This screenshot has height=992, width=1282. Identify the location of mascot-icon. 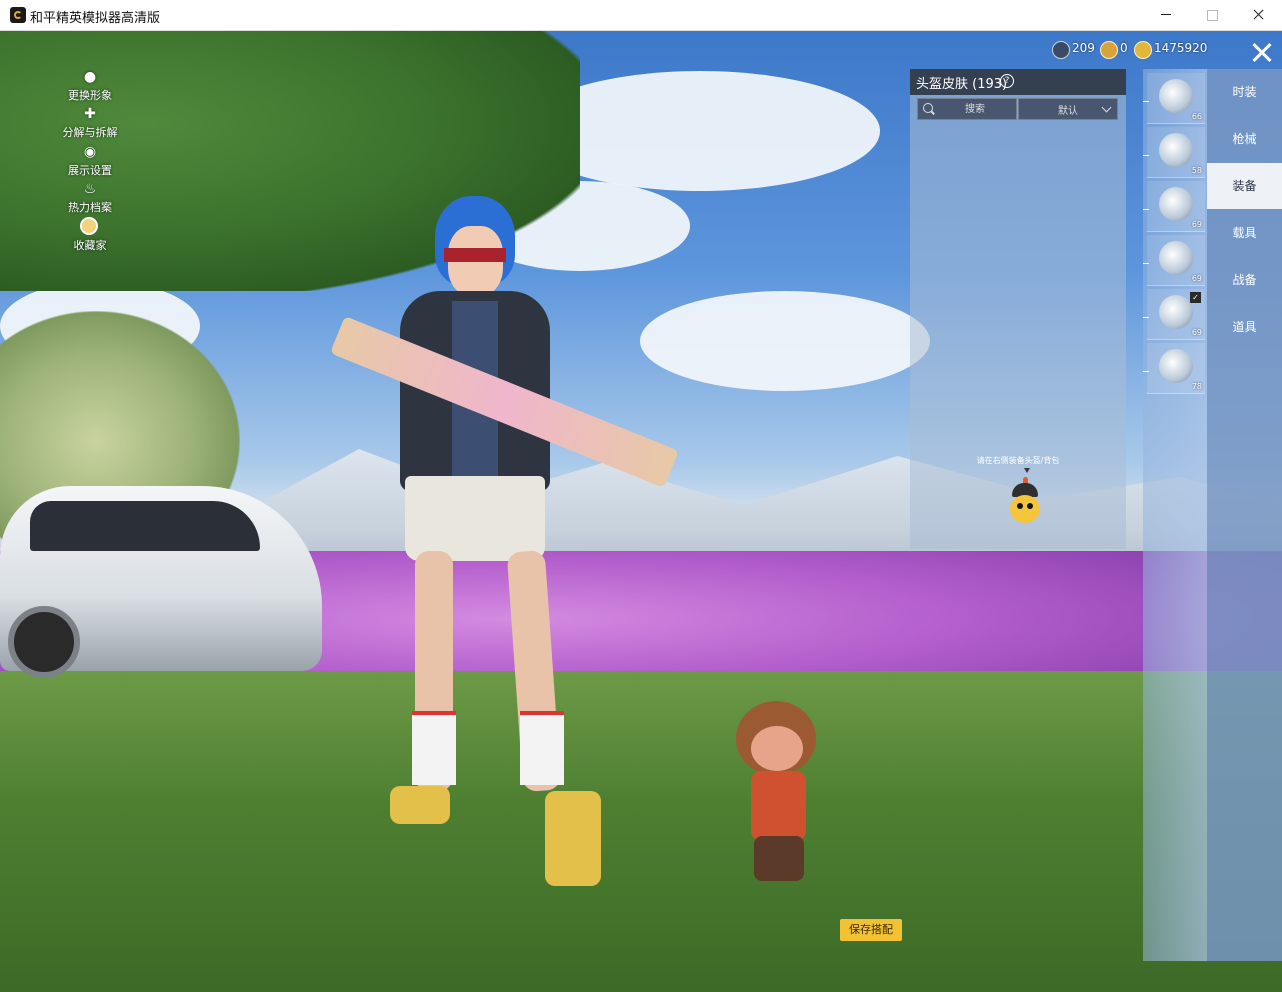
(1025, 503).